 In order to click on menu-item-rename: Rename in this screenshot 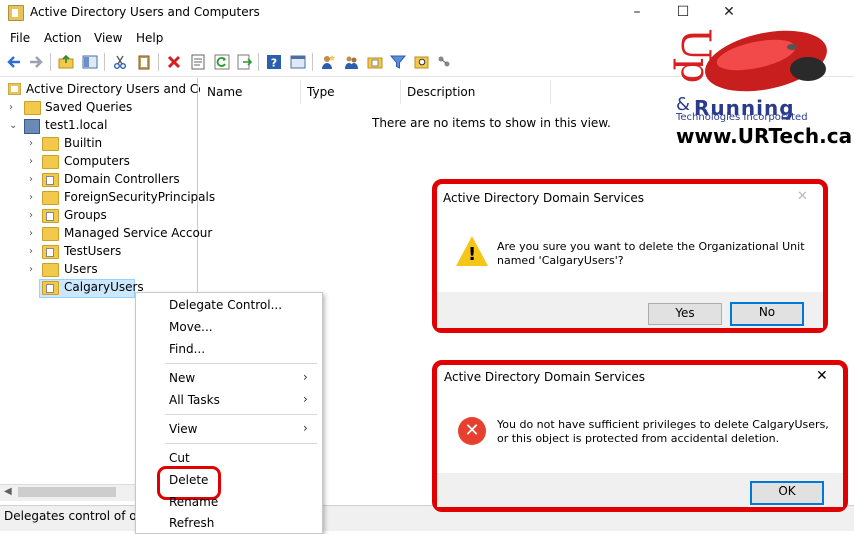, I will do `click(193, 502)`.